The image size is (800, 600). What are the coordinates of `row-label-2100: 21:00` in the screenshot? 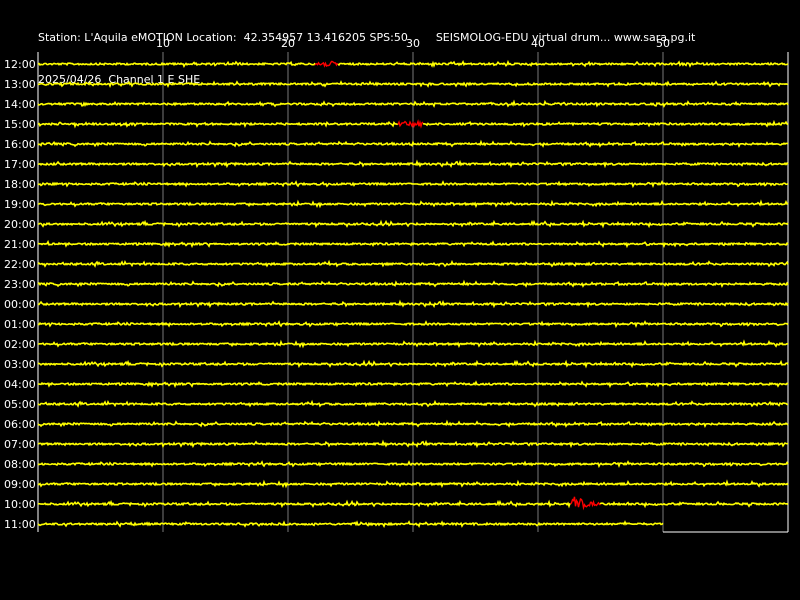 It's located at (20, 244).